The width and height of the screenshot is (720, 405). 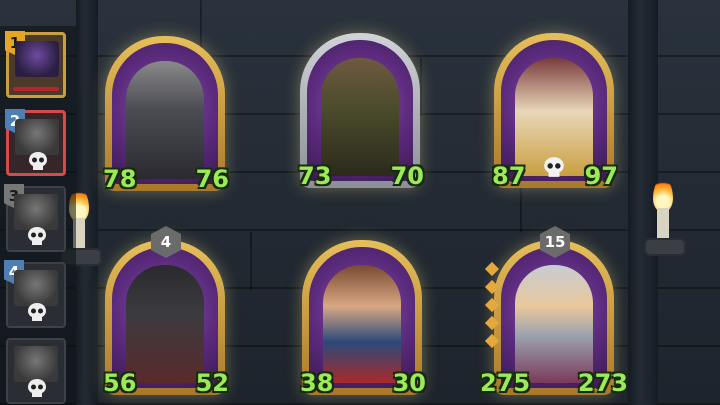 I want to click on attack-value: 56, so click(x=120, y=383).